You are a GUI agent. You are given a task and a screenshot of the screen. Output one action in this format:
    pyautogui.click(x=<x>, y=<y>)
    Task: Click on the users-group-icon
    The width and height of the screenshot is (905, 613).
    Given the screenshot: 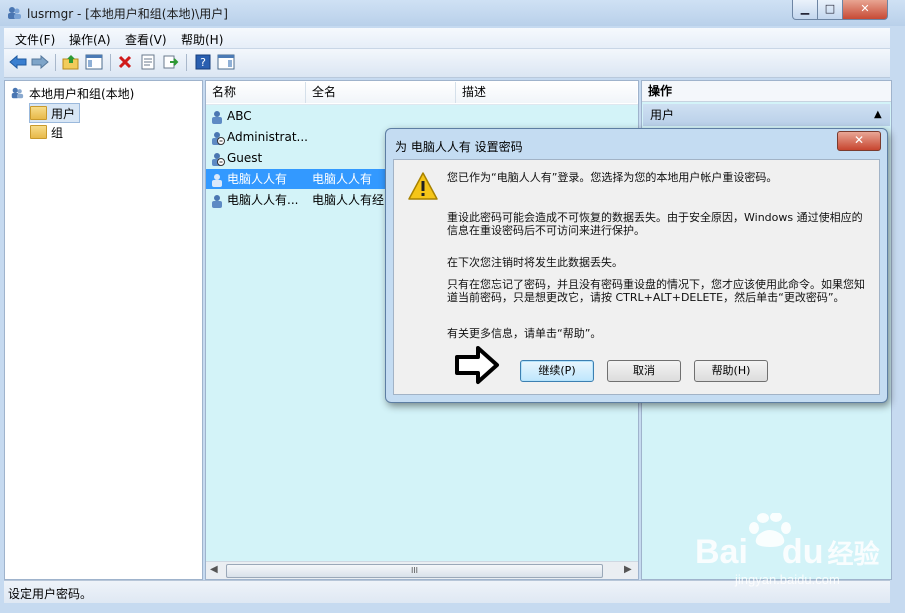 What is the action you would take?
    pyautogui.click(x=17, y=93)
    